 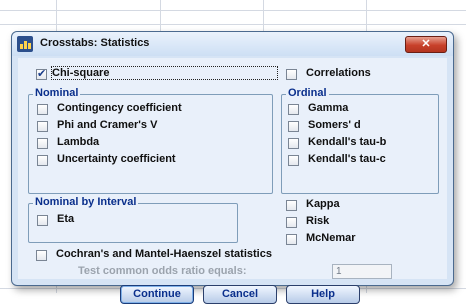 What do you see at coordinates (291, 74) in the screenshot?
I see `correlations-checkbox` at bounding box center [291, 74].